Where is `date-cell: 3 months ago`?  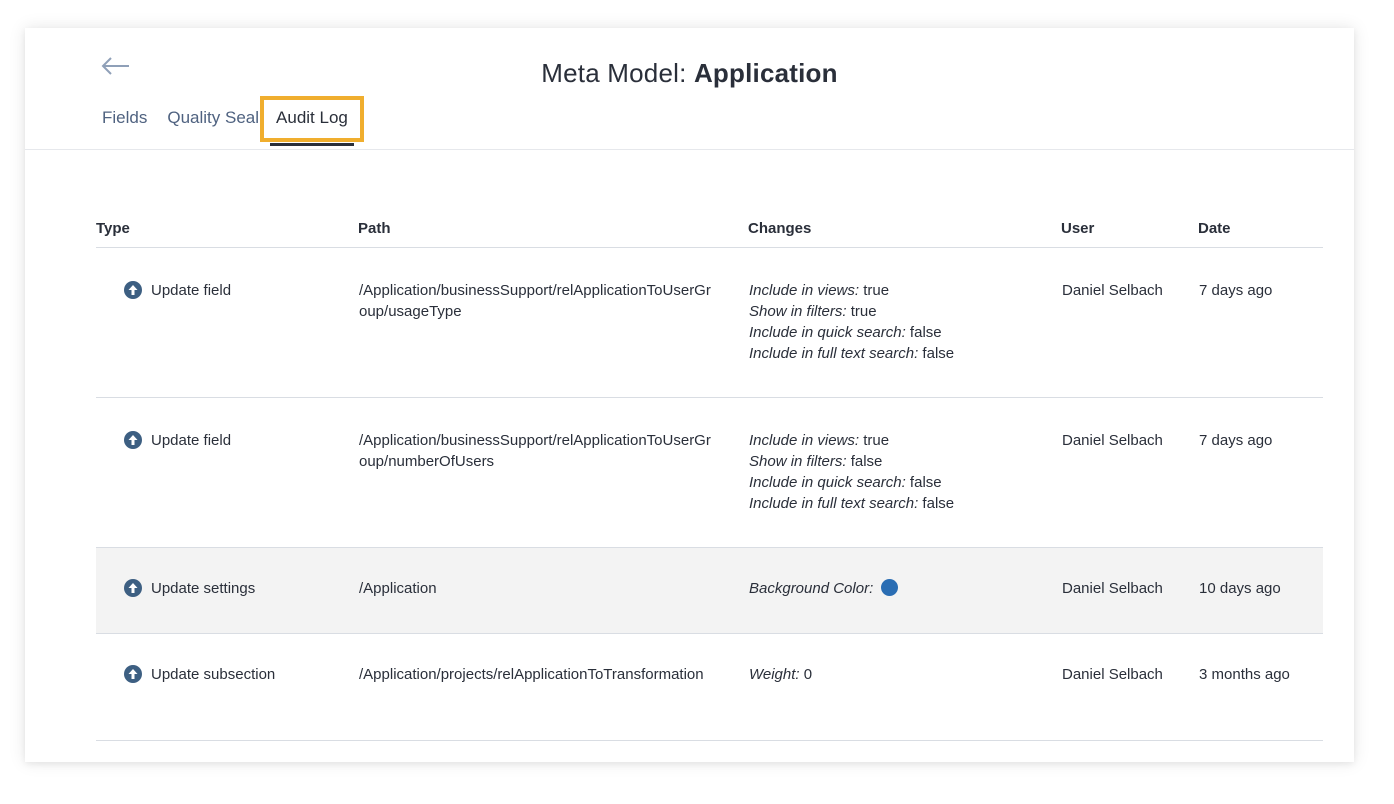 date-cell: 3 months ago is located at coordinates (1260, 687).